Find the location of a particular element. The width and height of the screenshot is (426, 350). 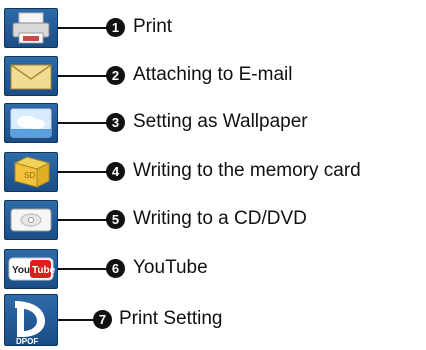

printer-icon is located at coordinates (31, 28).